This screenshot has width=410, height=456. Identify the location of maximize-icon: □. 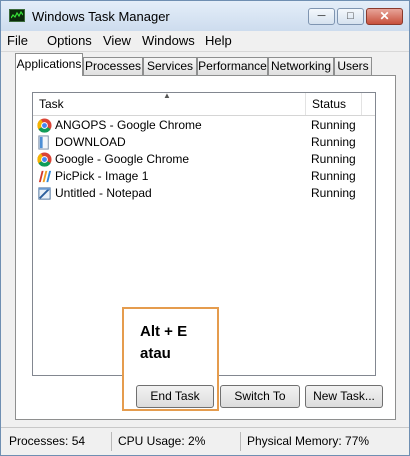
(350, 16).